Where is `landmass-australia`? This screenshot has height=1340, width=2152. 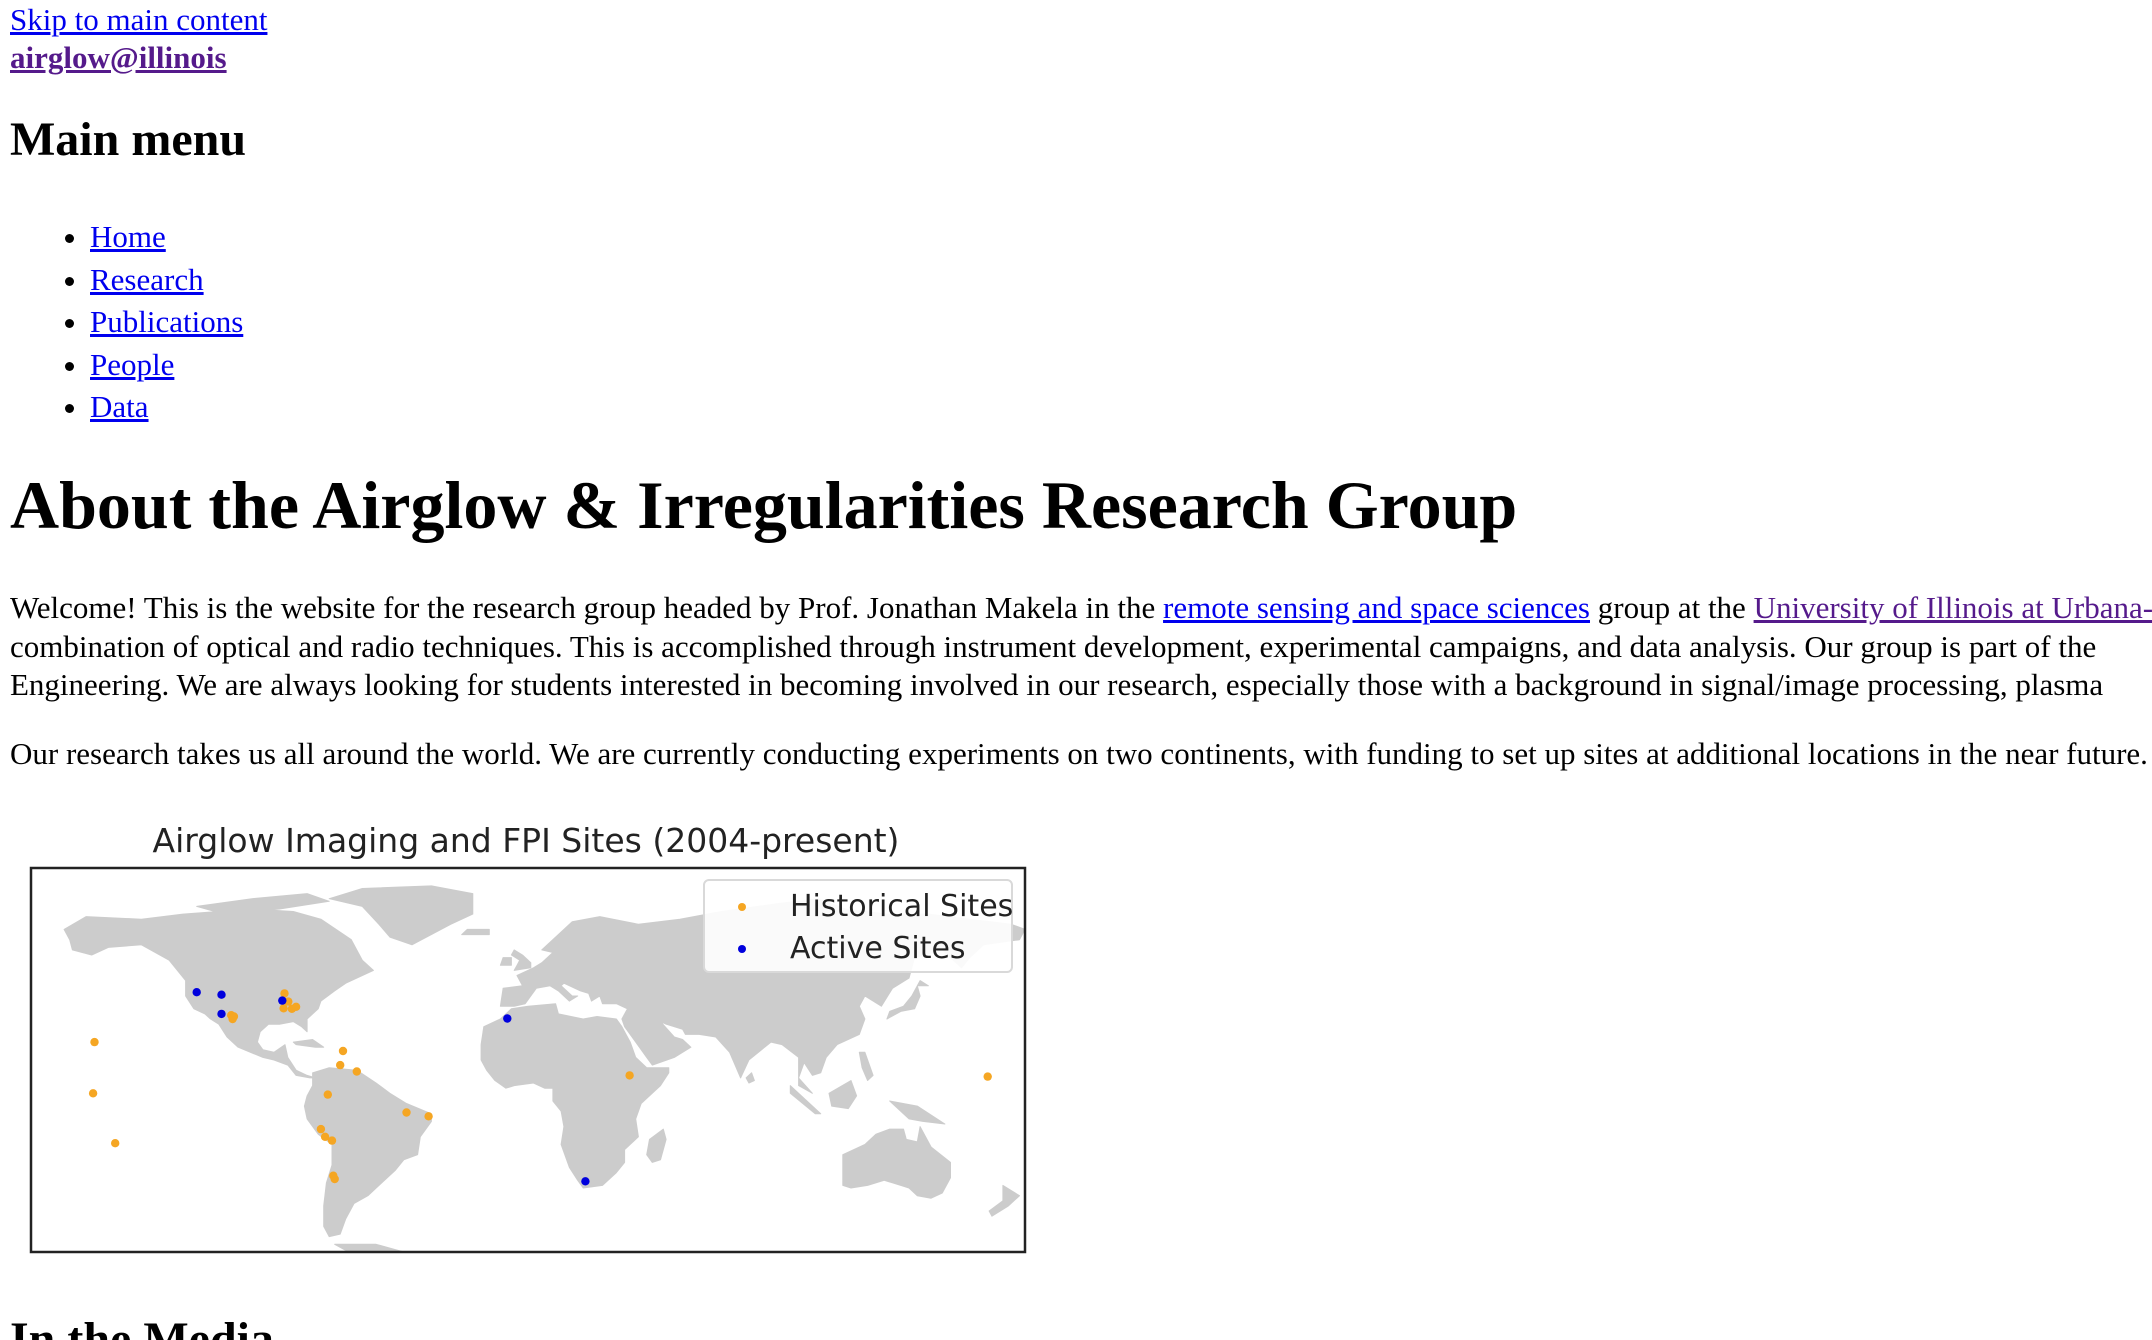 landmass-australia is located at coordinates (896, 1162).